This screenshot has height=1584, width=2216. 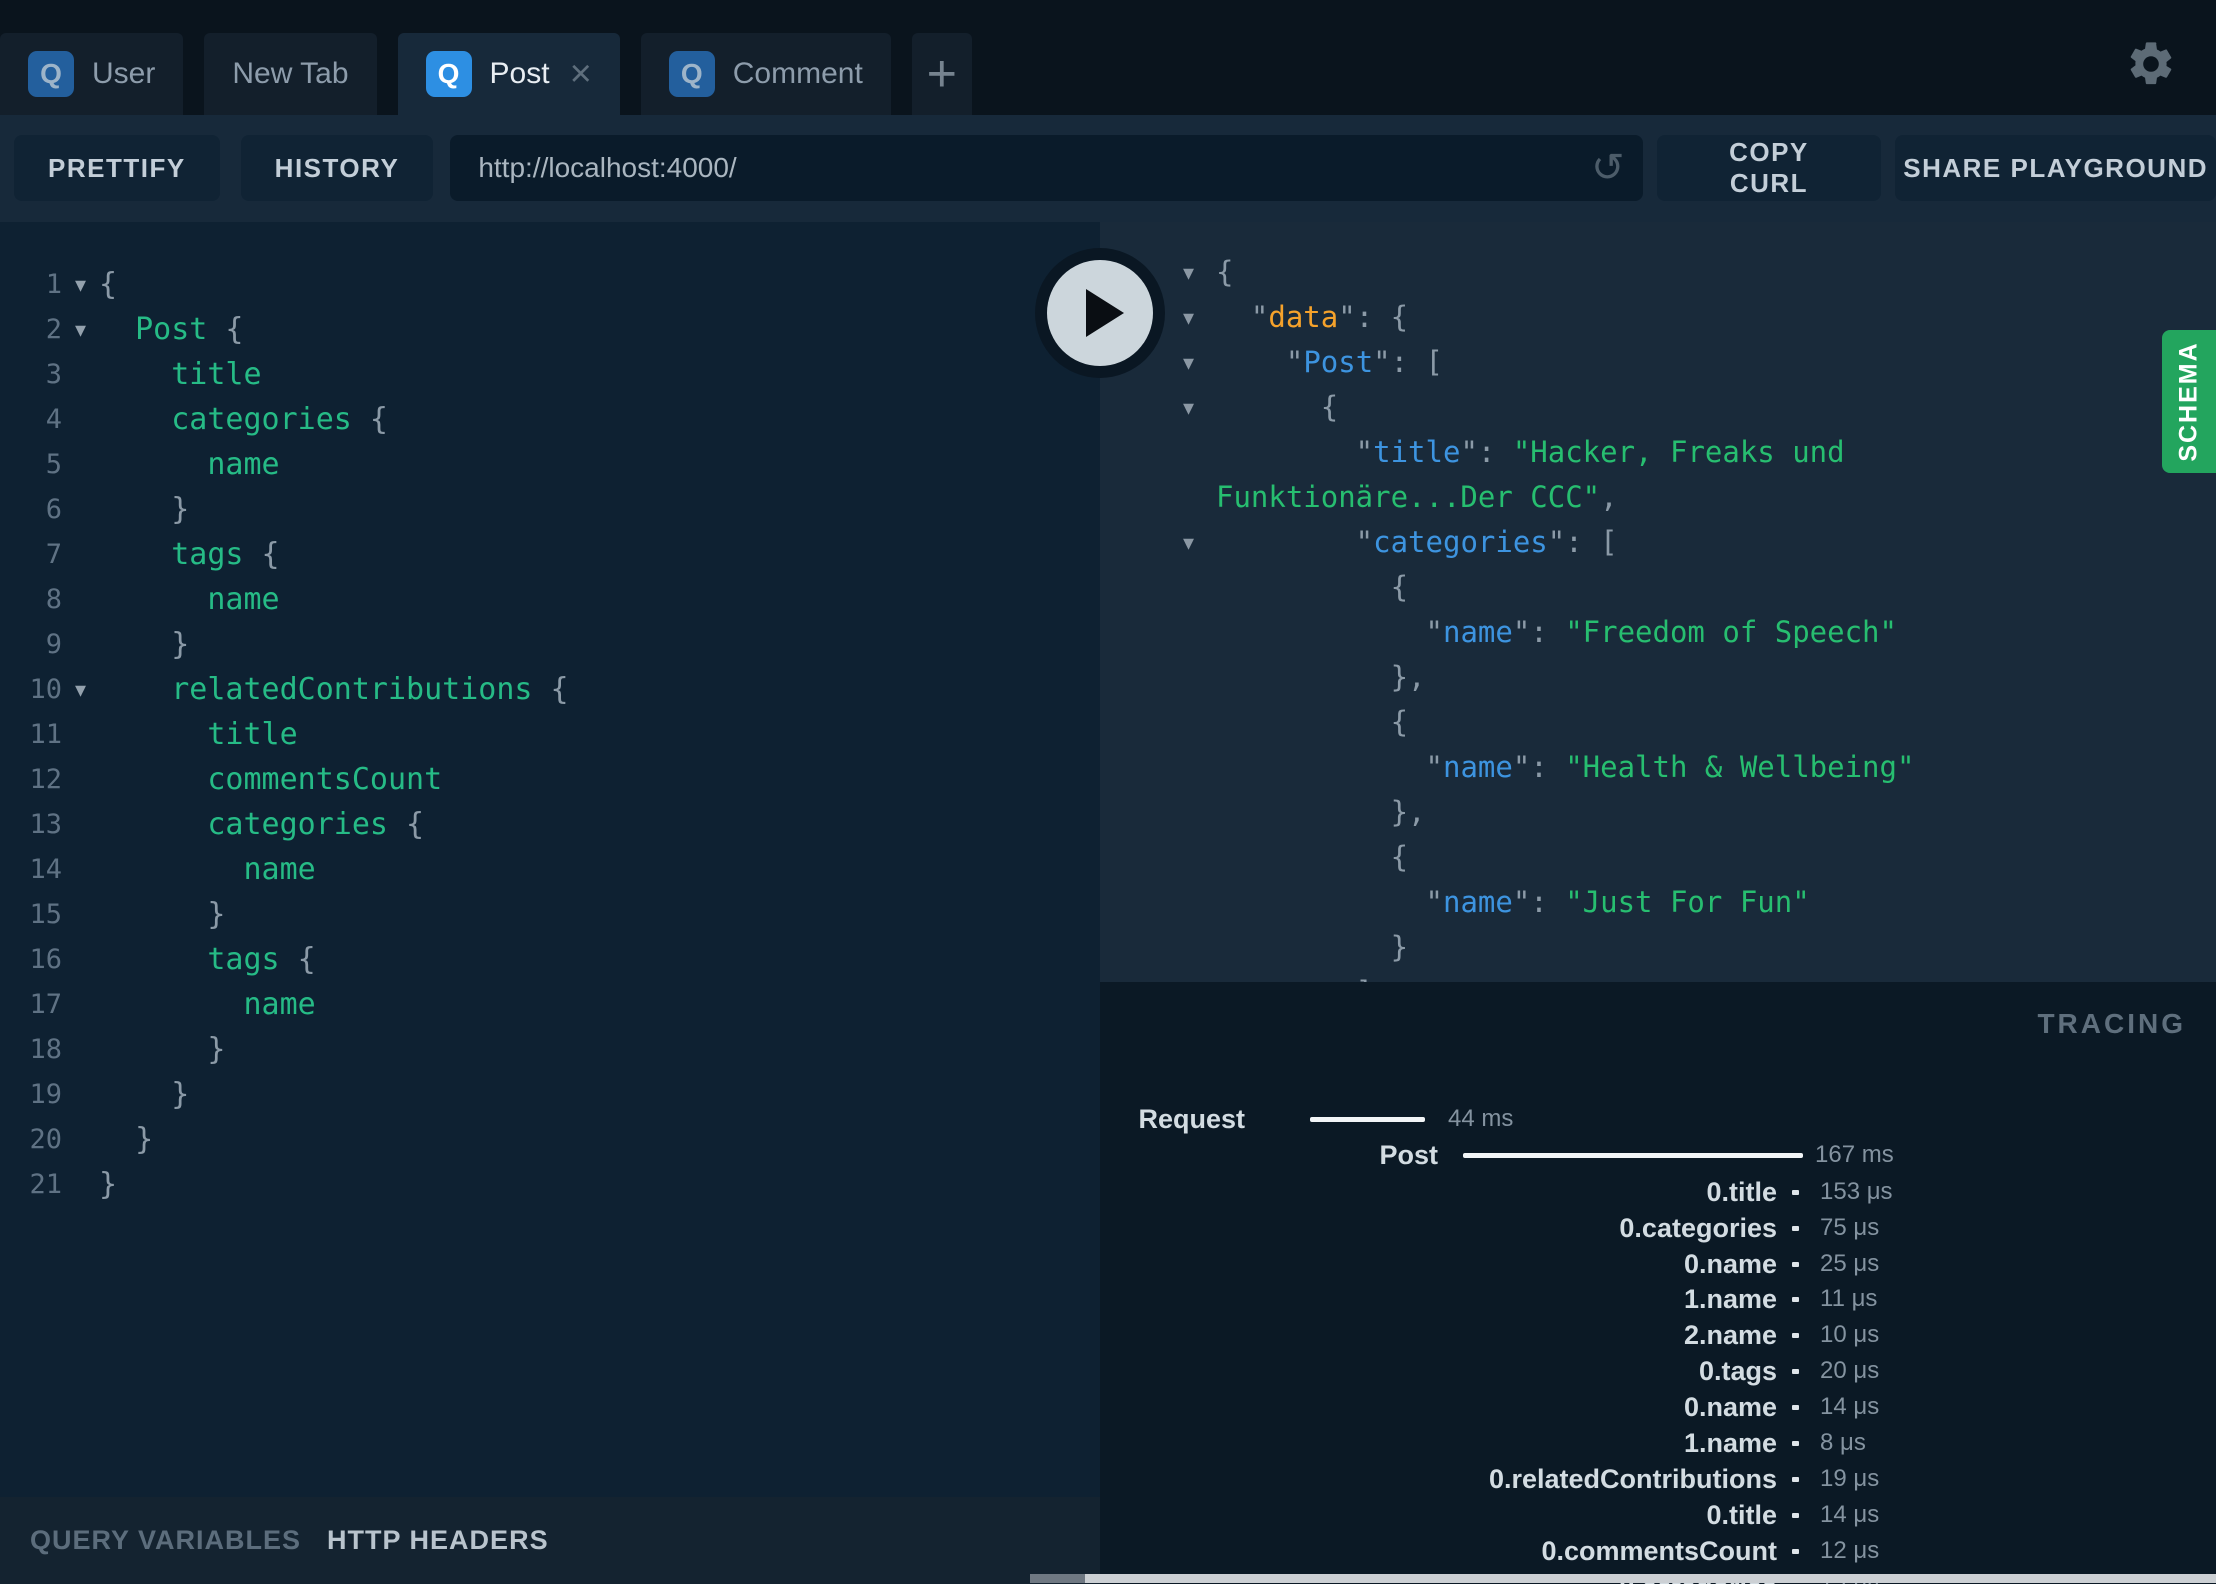 What do you see at coordinates (550, 554) in the screenshot?
I see `editor-line: 7 tags {` at bounding box center [550, 554].